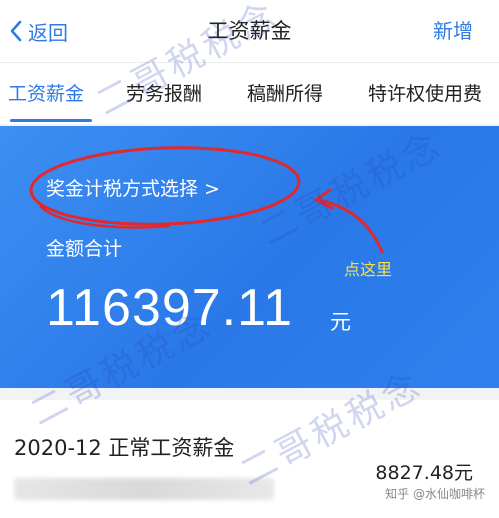  Describe the element at coordinates (16, 31) in the screenshot. I see `chevron-left-icon` at that location.